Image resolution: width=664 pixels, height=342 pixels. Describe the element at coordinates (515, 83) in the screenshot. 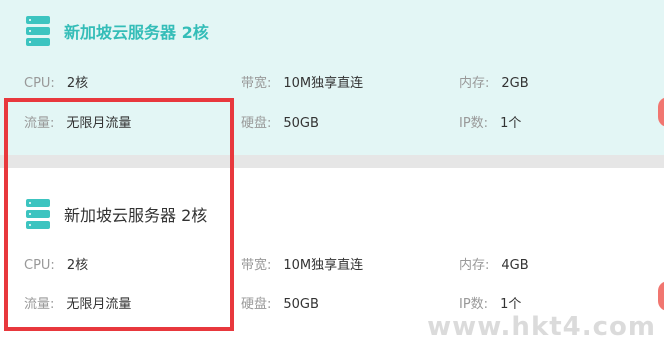

I see `spec-memory-value: 2GB` at that location.